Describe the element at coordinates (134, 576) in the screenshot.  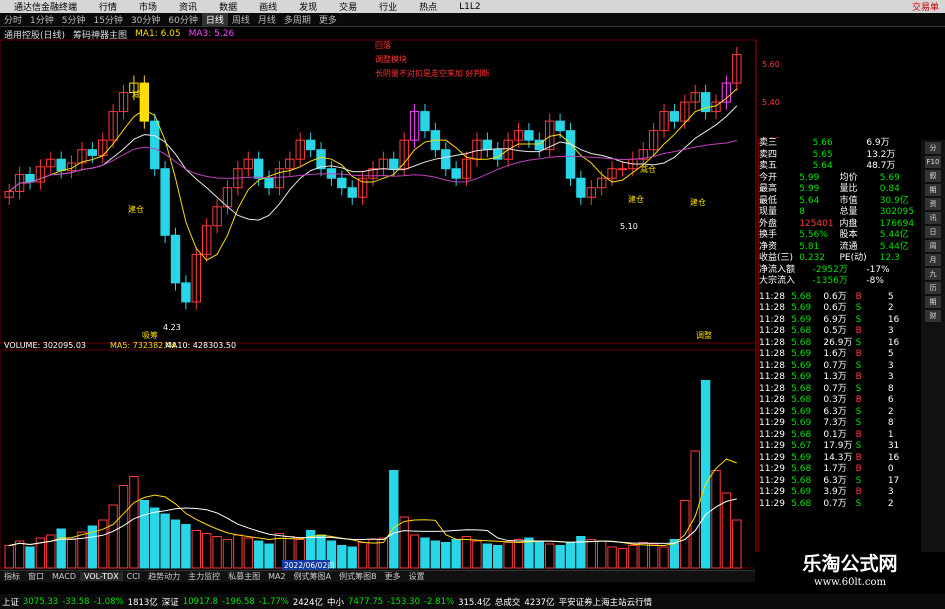
I see `tab-cci: CCI` at that location.